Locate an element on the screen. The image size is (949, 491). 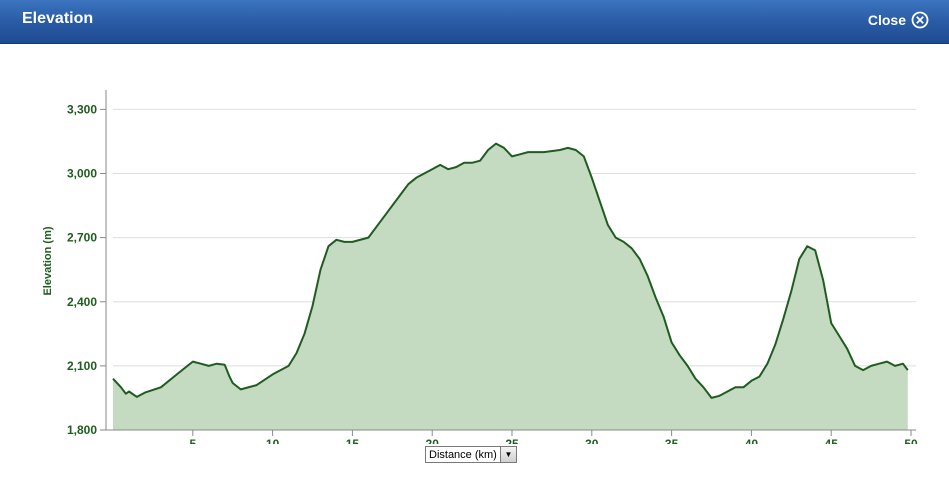
x-tick-label: 50 is located at coordinates (911, 440).